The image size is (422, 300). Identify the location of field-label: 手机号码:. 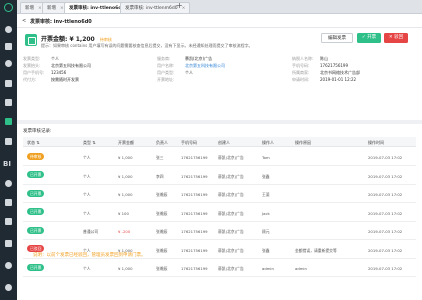
(301, 65).